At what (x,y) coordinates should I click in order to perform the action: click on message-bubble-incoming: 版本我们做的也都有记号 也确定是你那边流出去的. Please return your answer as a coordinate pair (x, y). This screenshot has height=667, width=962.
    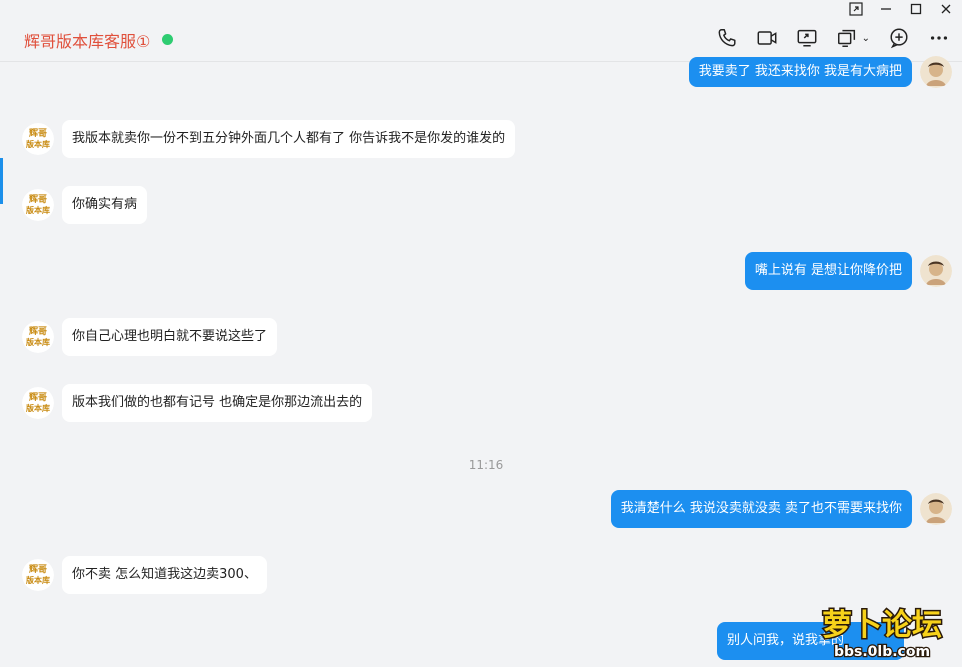
    Looking at the image, I should click on (217, 403).